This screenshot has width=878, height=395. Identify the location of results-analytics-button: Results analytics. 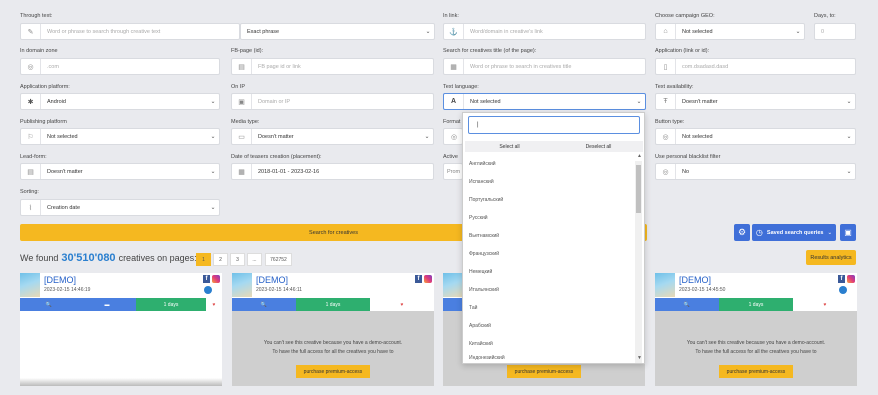
(831, 257).